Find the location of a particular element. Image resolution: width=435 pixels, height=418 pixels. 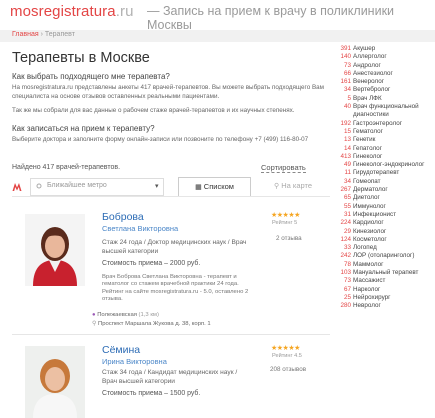

specialty-item: 15 Гематолог is located at coordinates (385, 132).